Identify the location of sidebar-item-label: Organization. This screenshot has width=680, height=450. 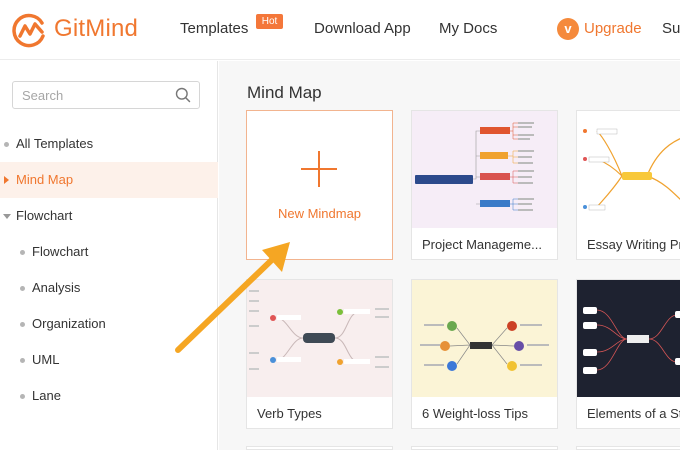
(69, 323).